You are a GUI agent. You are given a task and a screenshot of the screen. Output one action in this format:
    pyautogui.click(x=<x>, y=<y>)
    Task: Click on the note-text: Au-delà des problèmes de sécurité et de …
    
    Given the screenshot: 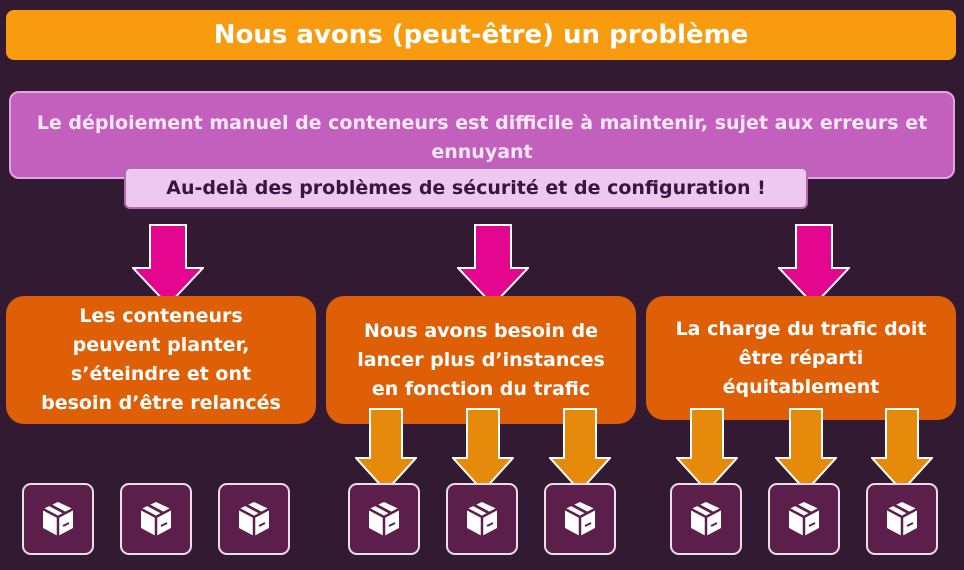 What is the action you would take?
    pyautogui.click(x=466, y=188)
    